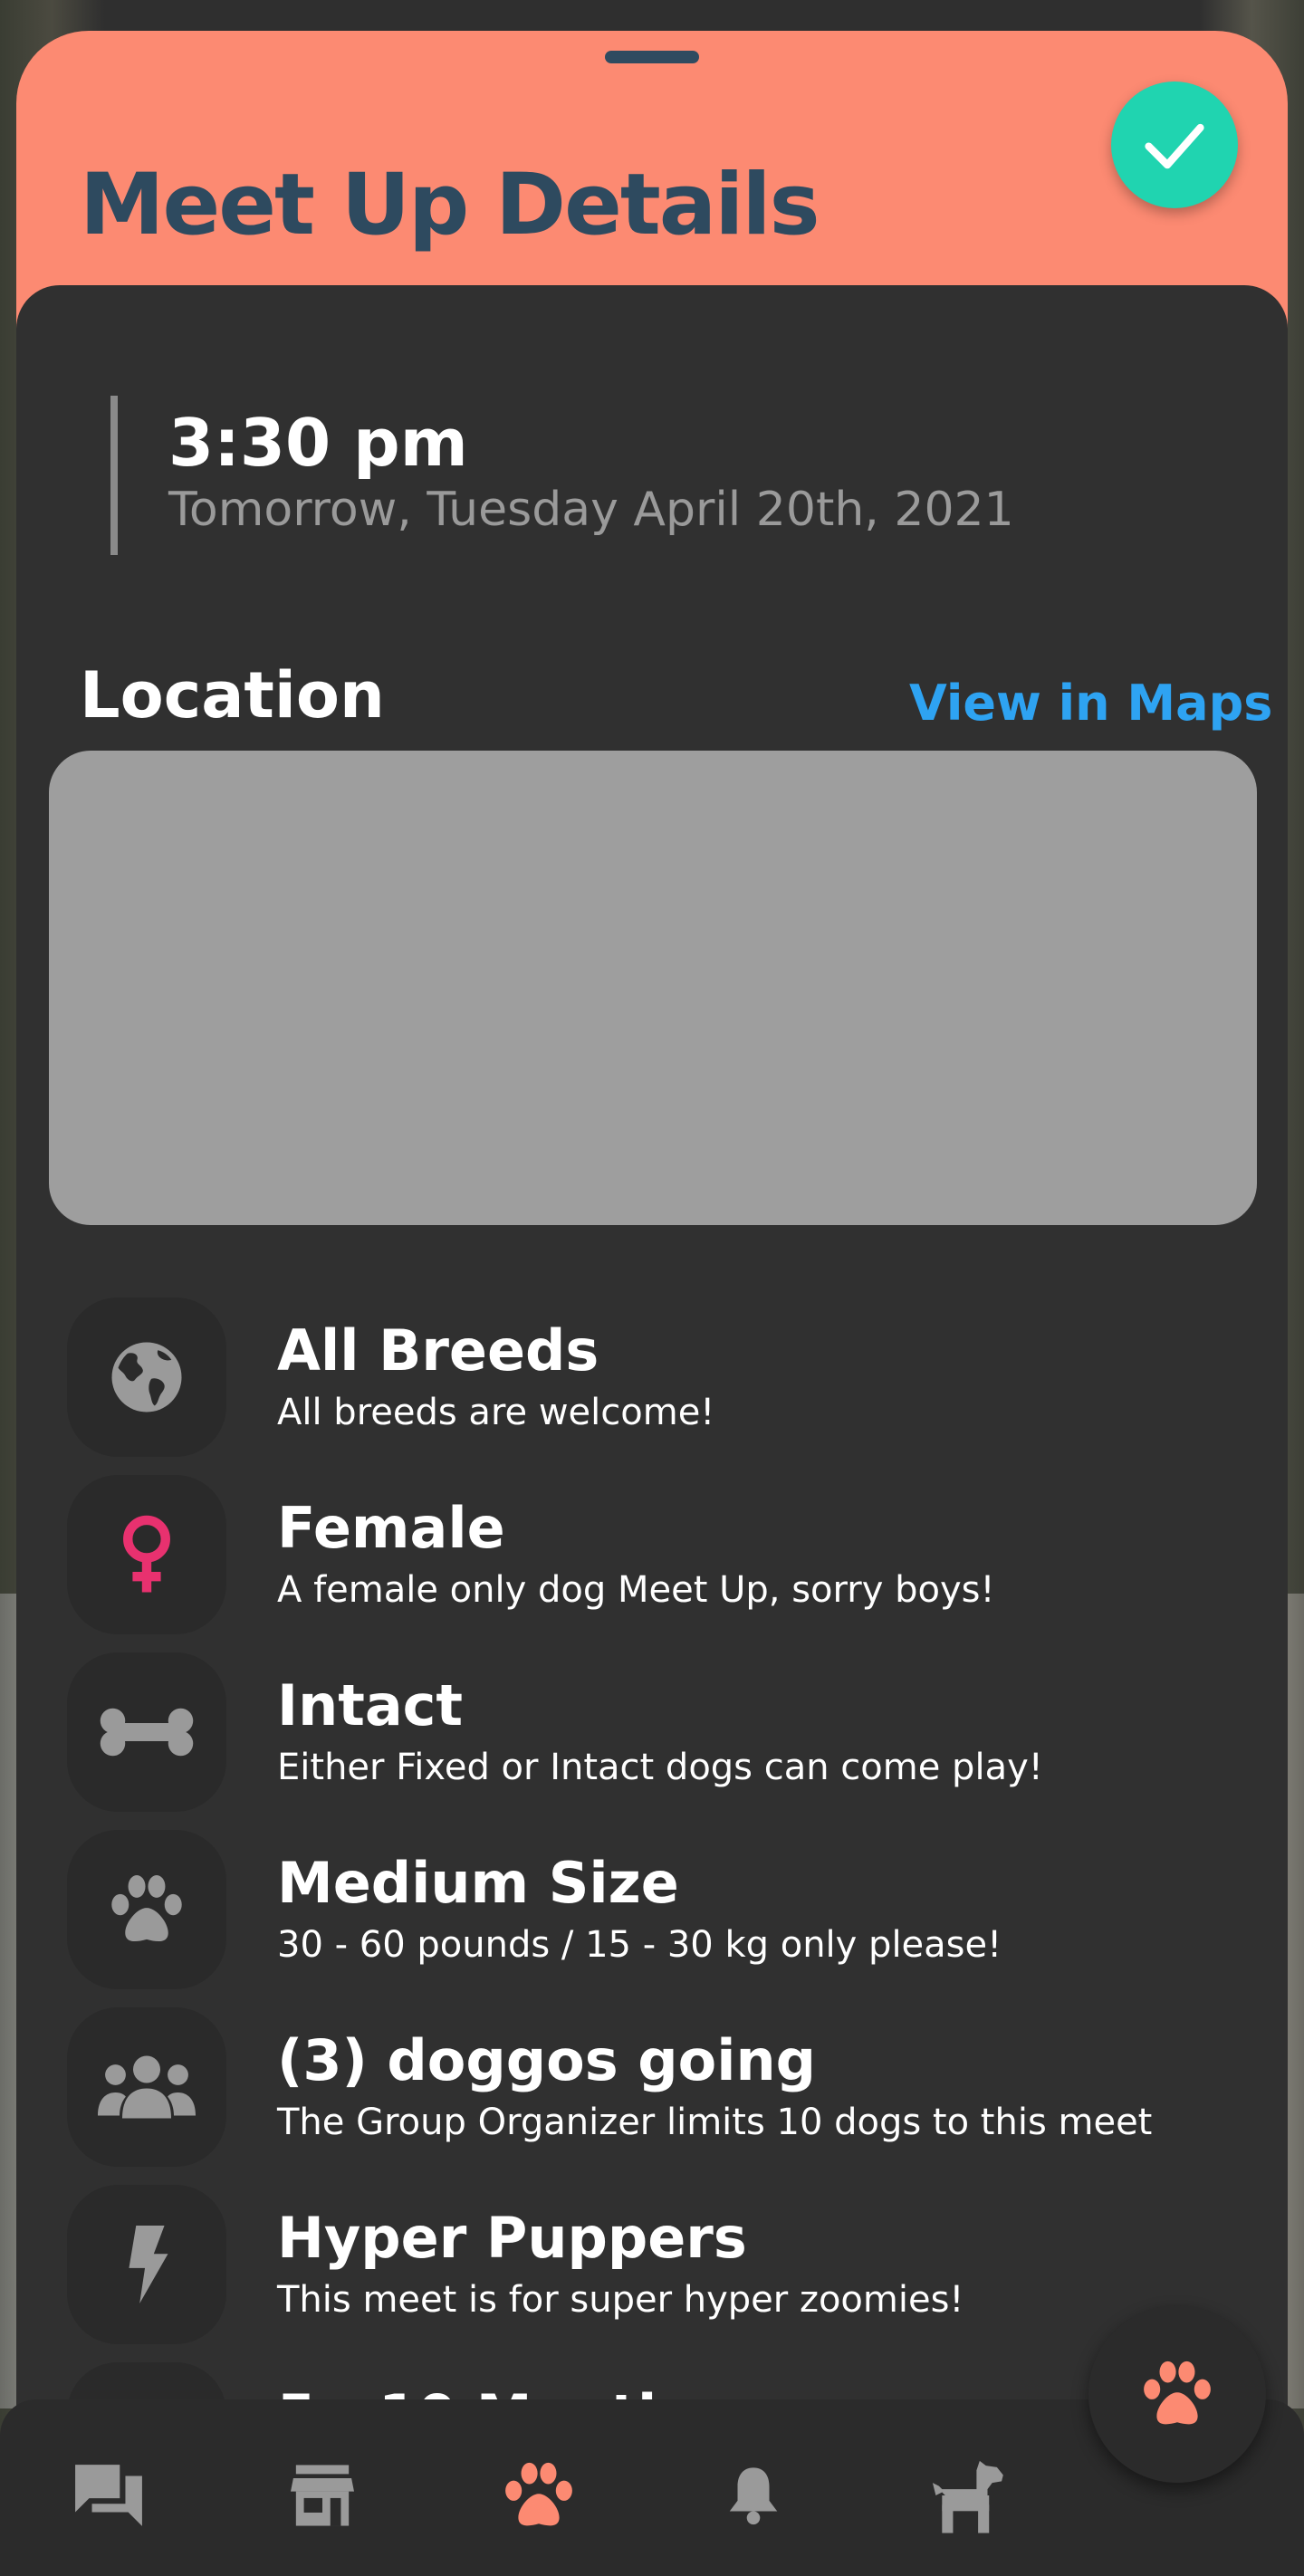 This screenshot has width=1304, height=2576. I want to click on dog-icon, so click(968, 2496).